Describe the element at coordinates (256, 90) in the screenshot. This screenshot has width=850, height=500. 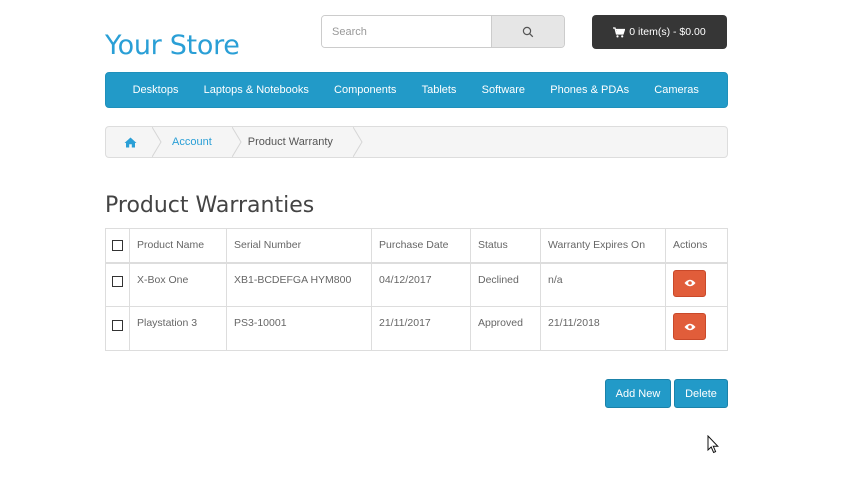
I see `menu-item-laptops: Laptops & Notebooks` at that location.